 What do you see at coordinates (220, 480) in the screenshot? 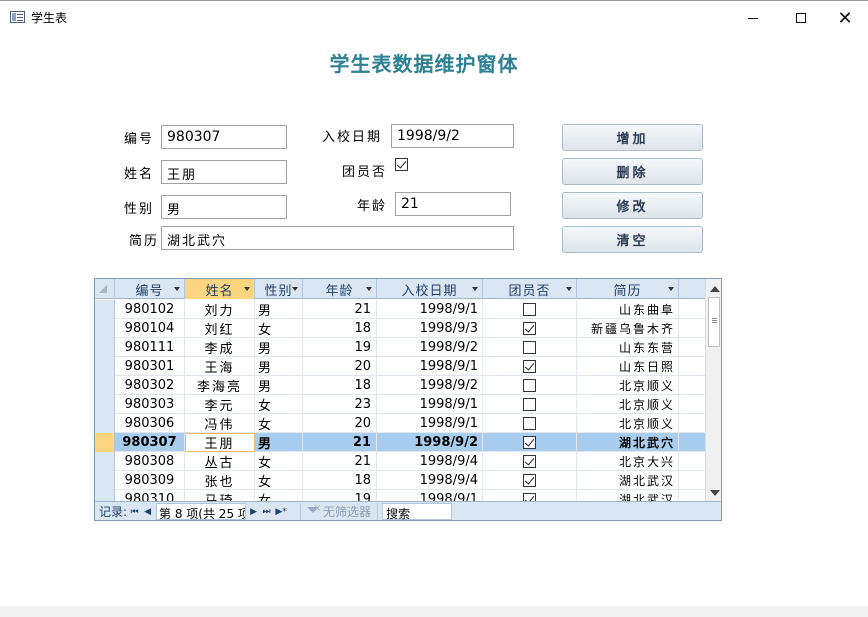
I see `cell-name: 张也` at bounding box center [220, 480].